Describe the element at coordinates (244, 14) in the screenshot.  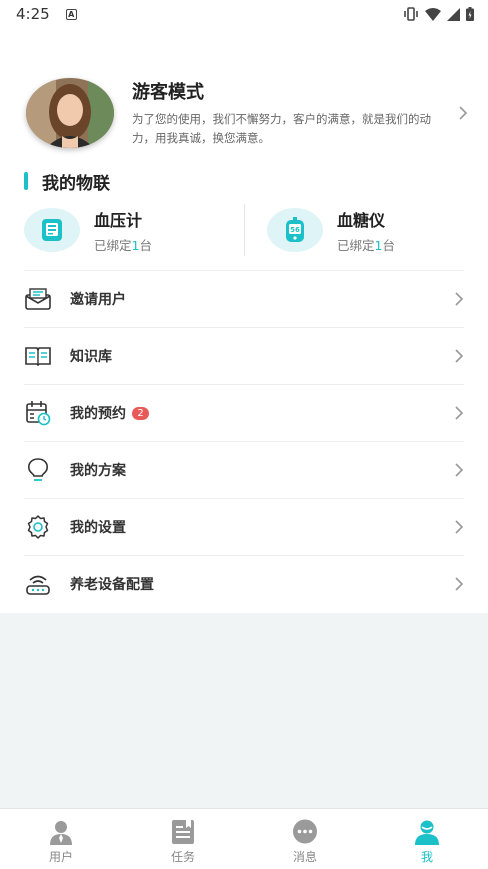
I see `status-bar: 4:25 A` at that location.